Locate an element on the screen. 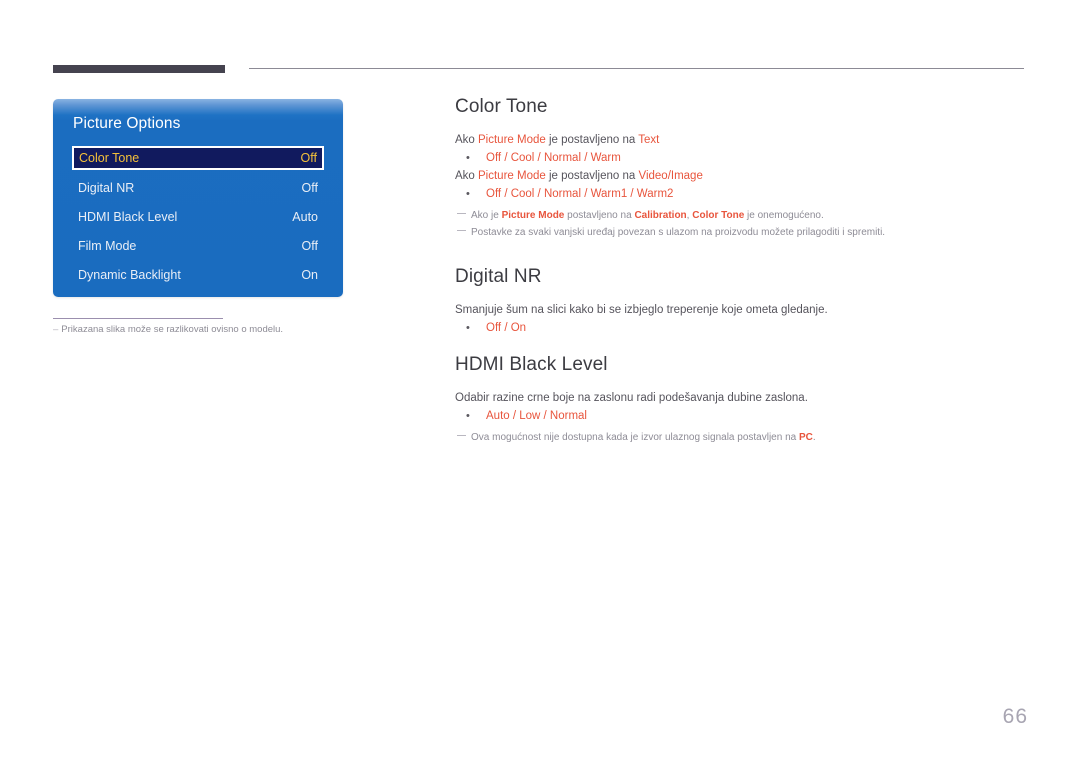 The image size is (1080, 763). highlight-color-tone: Color Tone is located at coordinates (718, 215).